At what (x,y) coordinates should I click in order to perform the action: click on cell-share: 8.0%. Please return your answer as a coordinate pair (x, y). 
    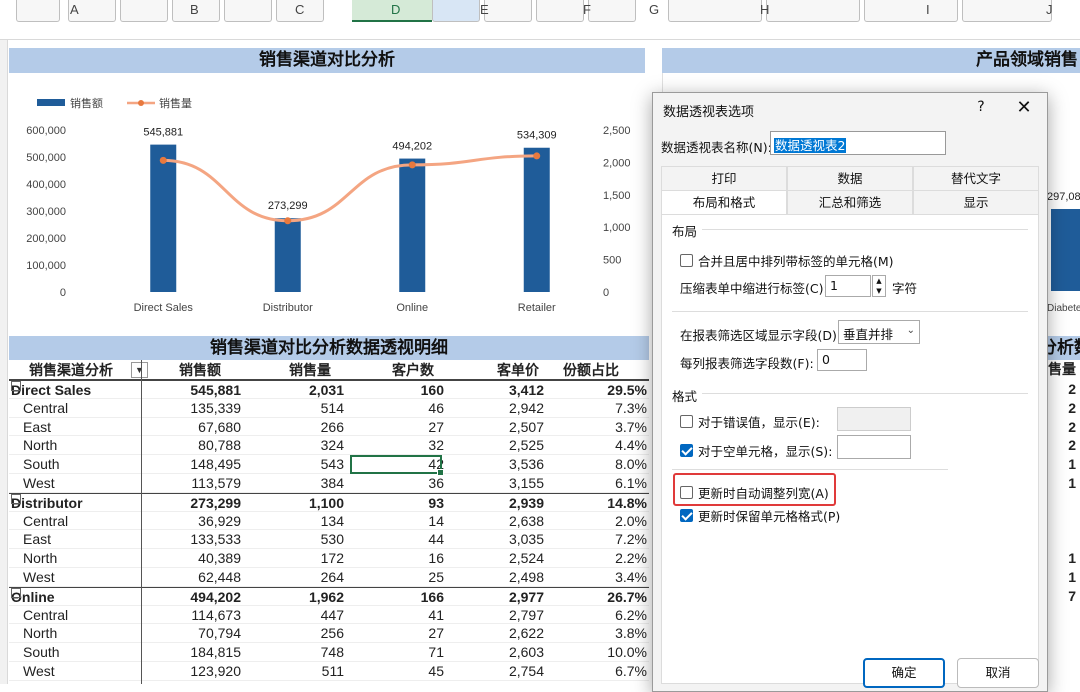
    Looking at the image, I should click on (631, 464).